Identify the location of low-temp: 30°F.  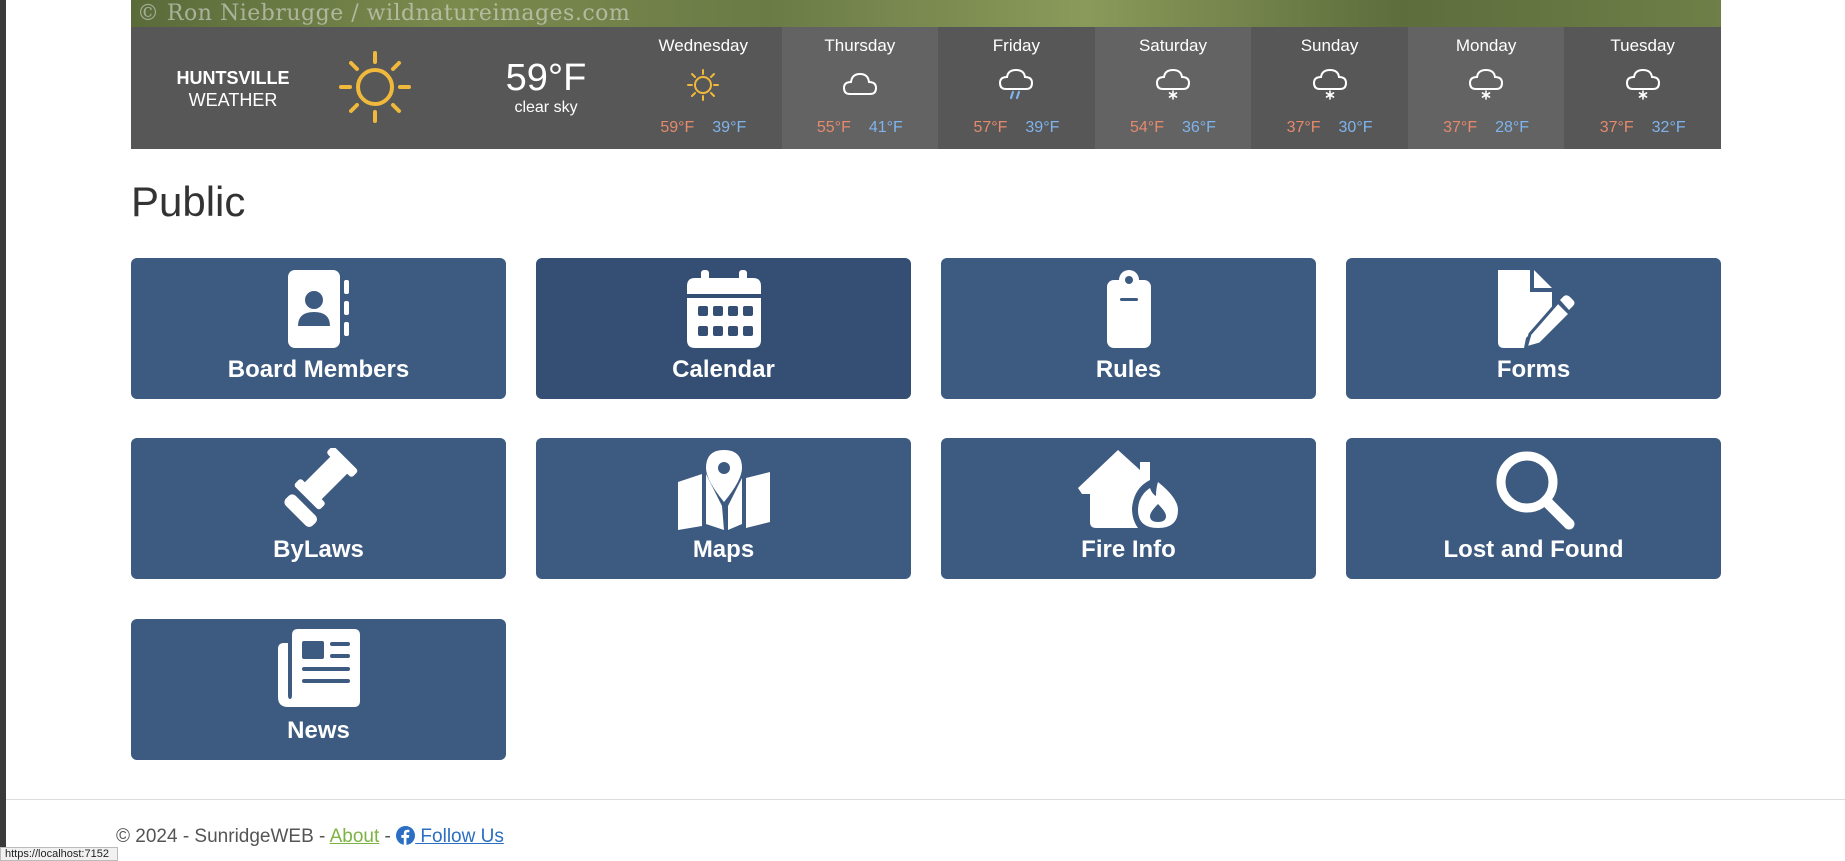
(1355, 127).